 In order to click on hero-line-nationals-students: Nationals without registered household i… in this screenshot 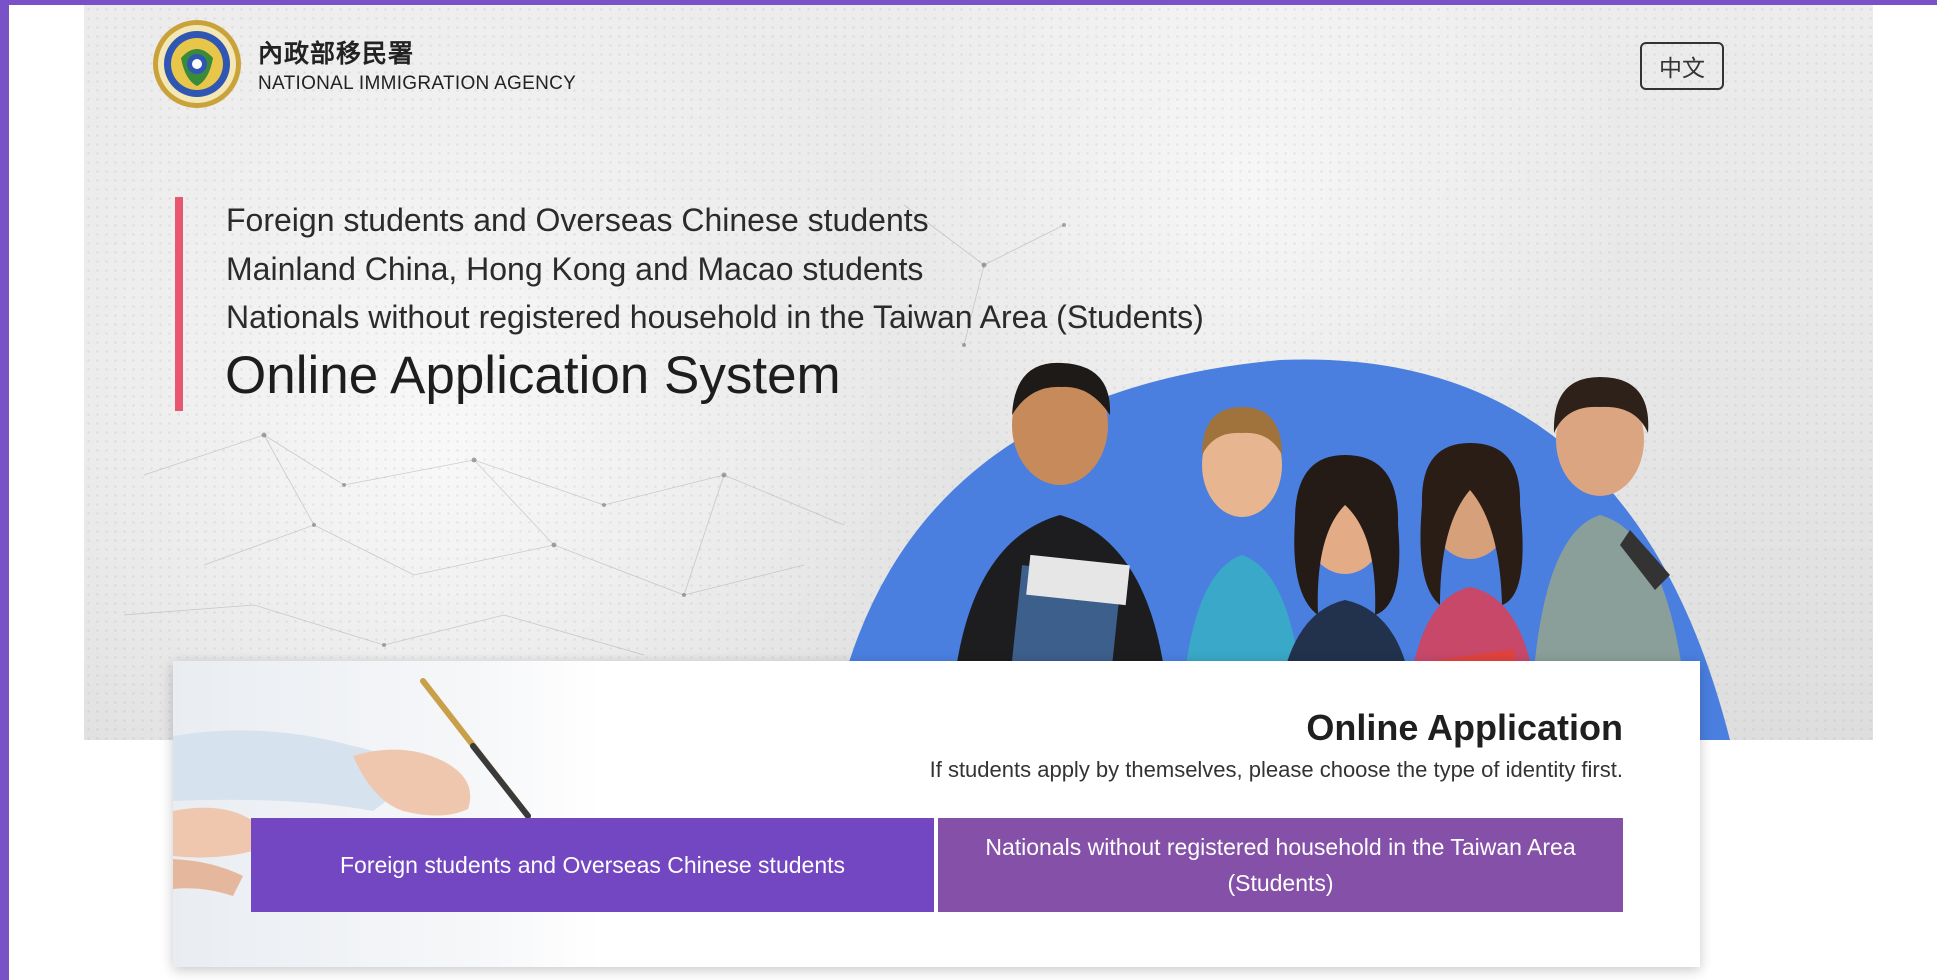, I will do `click(715, 317)`.